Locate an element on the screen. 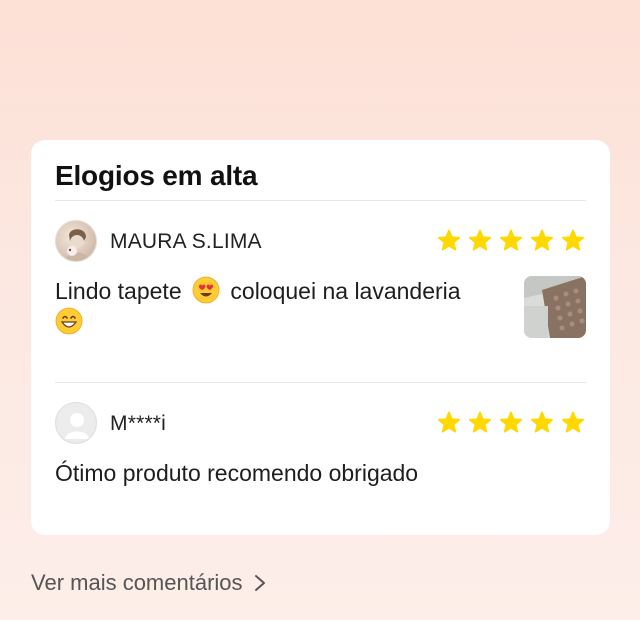 This screenshot has height=620, width=640. review-photo-thumbnail is located at coordinates (555, 307).